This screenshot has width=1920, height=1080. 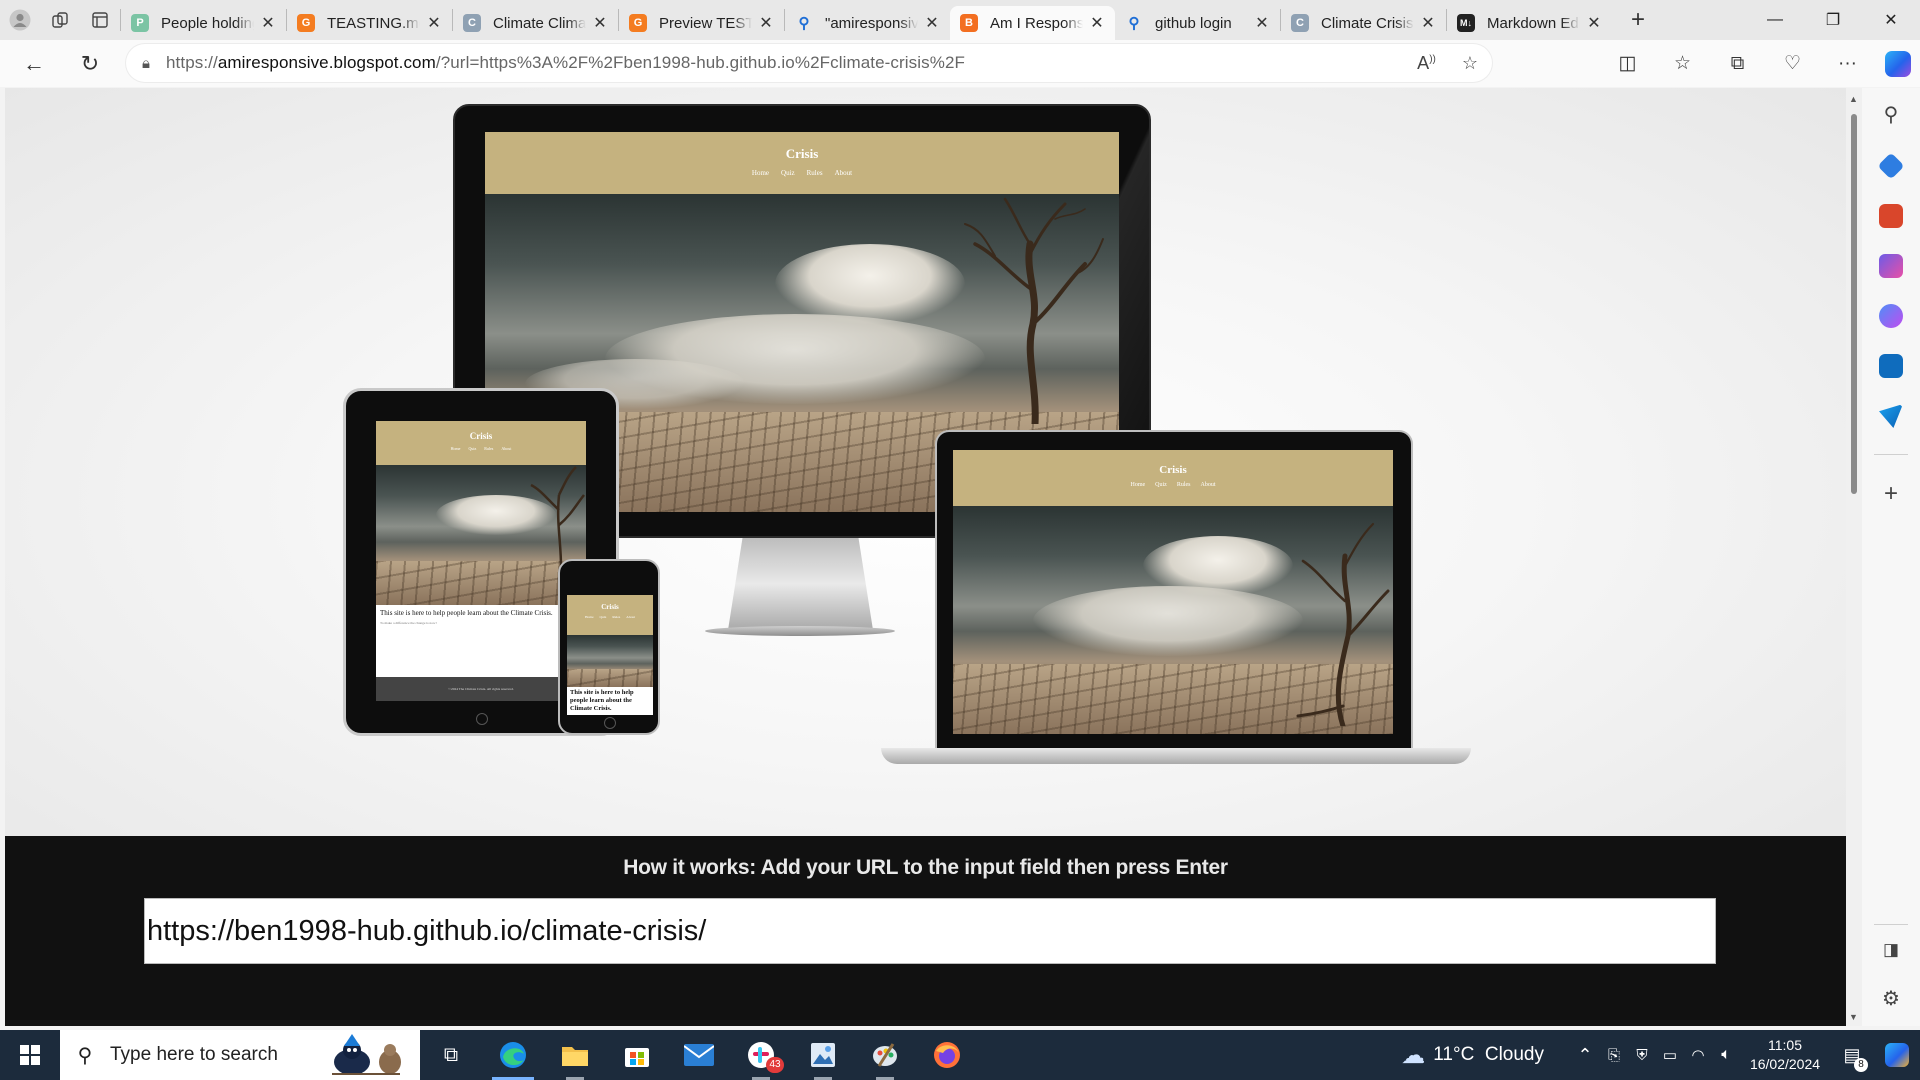 What do you see at coordinates (146, 63) in the screenshot?
I see `lock-icon: 🔒︎` at bounding box center [146, 63].